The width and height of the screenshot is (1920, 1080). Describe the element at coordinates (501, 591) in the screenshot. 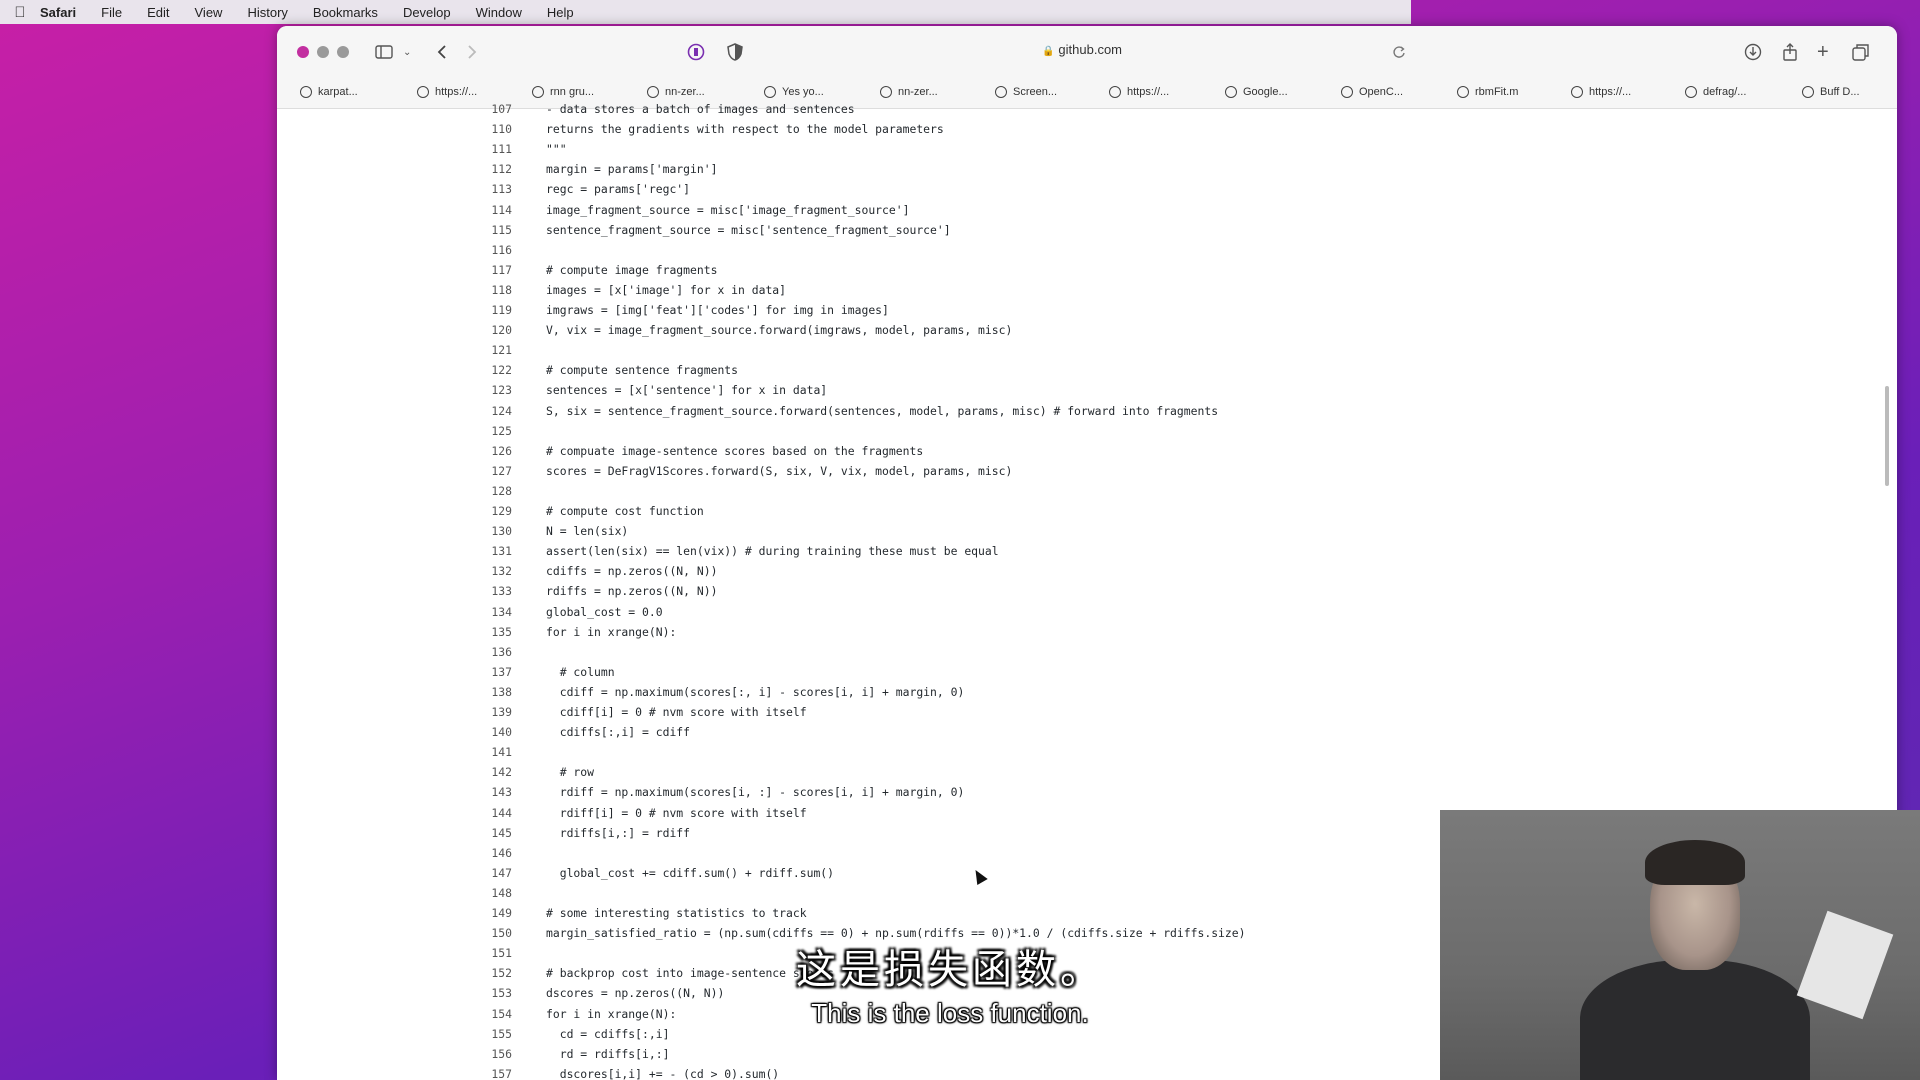

I see `line-number: 133` at that location.